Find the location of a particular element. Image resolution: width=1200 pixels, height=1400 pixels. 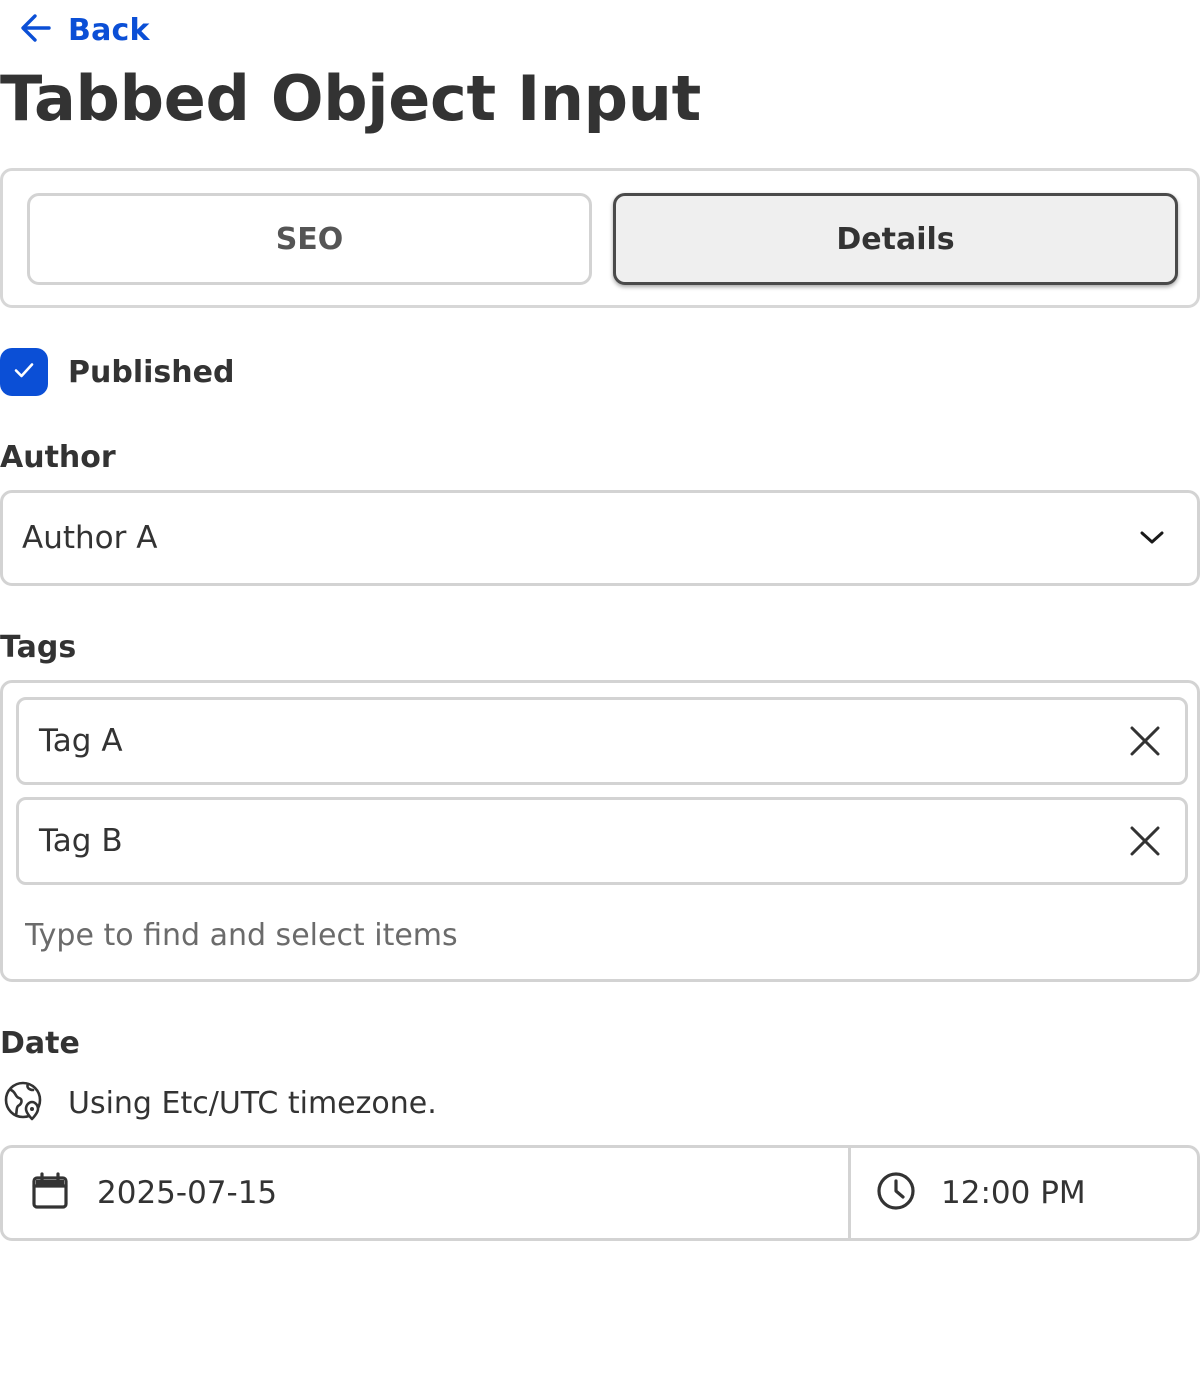

tab-list: SEO Details is located at coordinates (600, 238).